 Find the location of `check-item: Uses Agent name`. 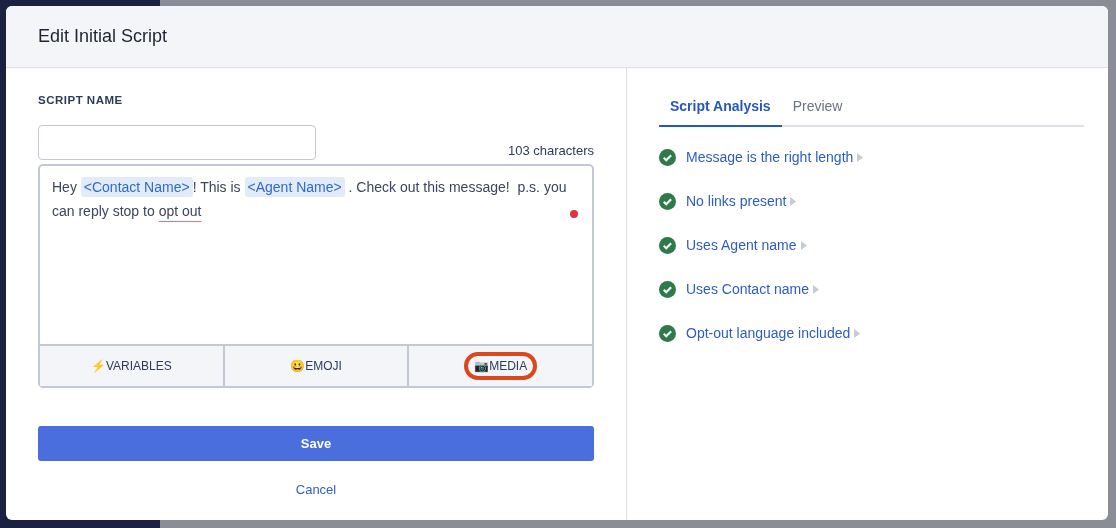

check-item: Uses Agent name is located at coordinates (746, 245).